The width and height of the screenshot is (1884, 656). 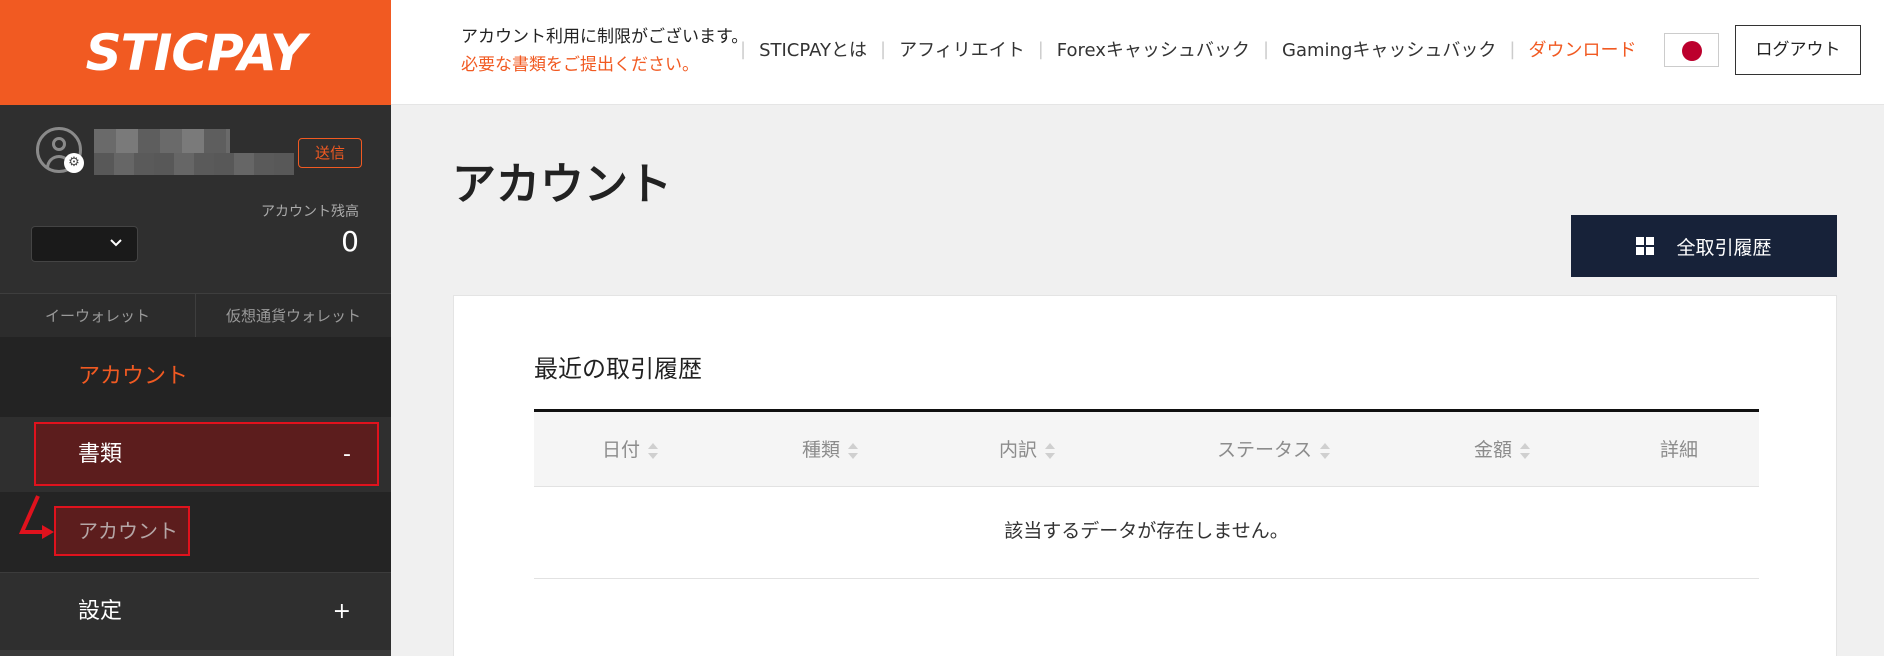 I want to click on collapse-icon: -, so click(x=347, y=454).